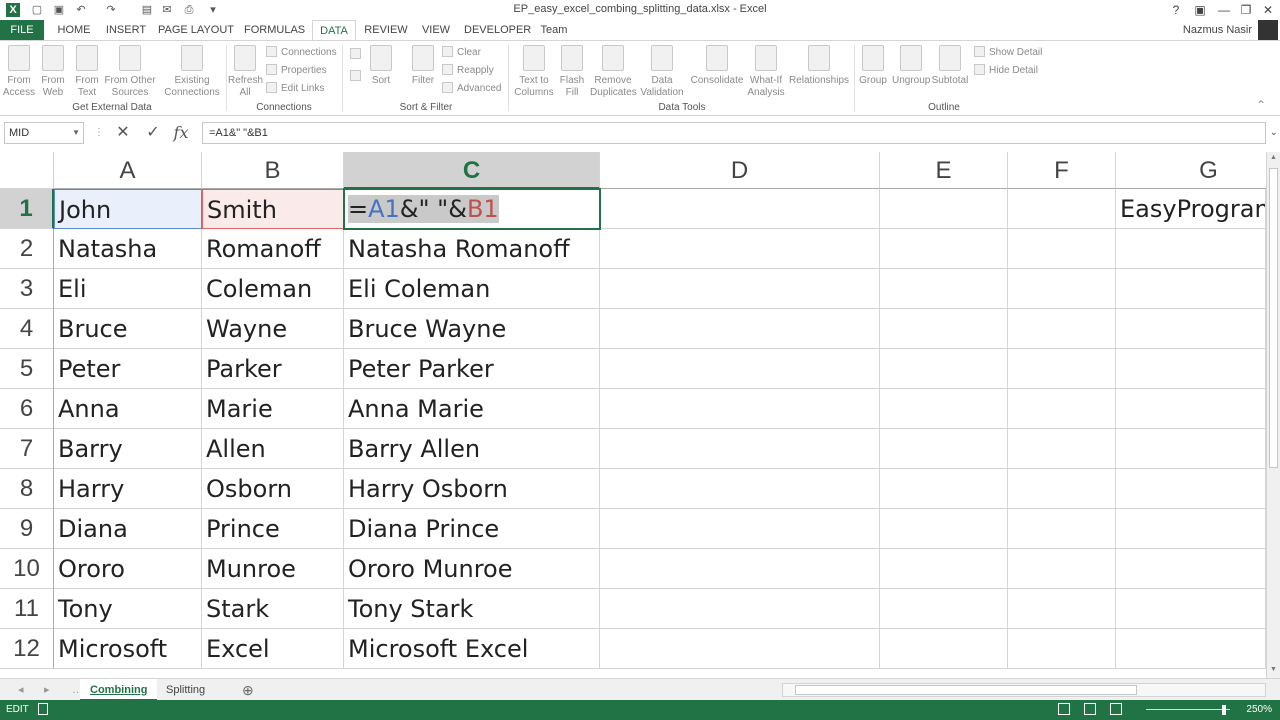  Describe the element at coordinates (381, 66) in the screenshot. I see `sort-button: Sort` at that location.